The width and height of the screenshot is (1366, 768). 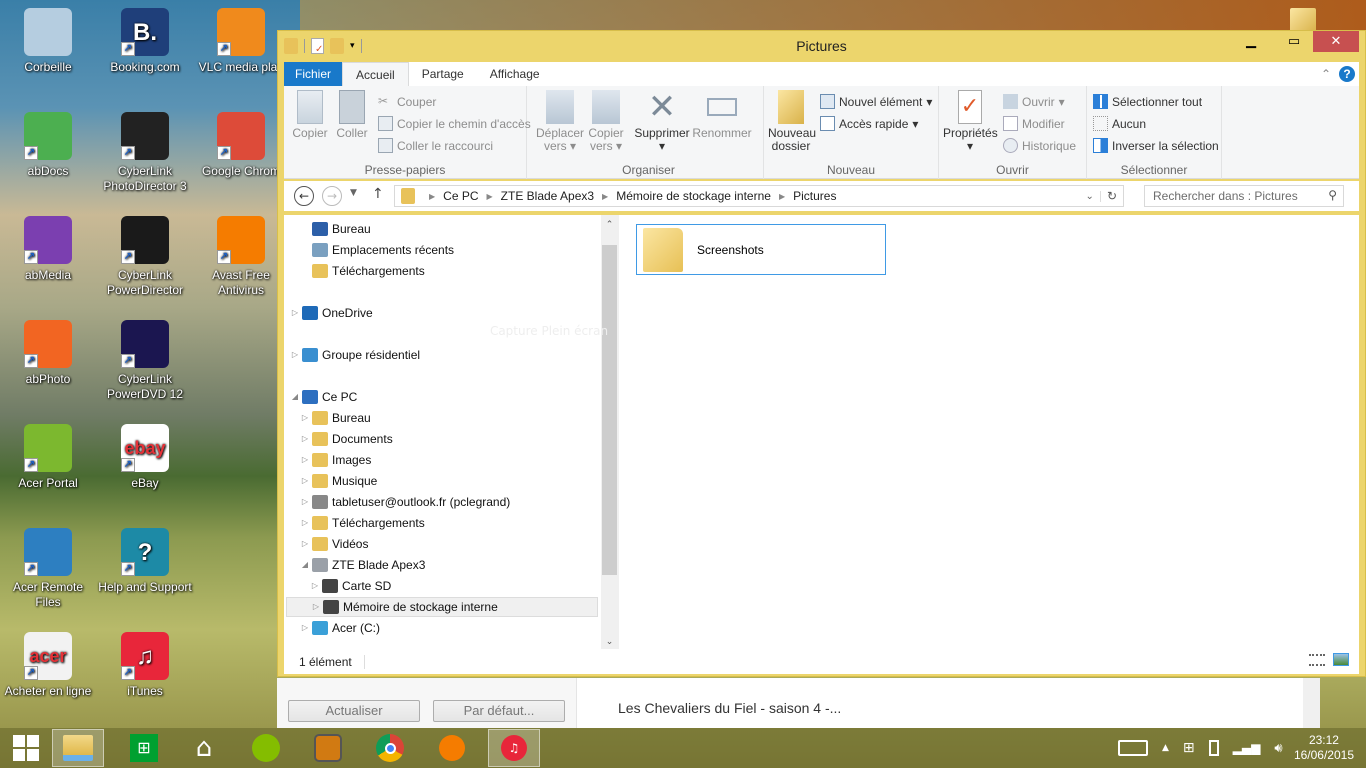 I want to click on nav-tree-item: ▷ Bureau, so click(x=335, y=418).